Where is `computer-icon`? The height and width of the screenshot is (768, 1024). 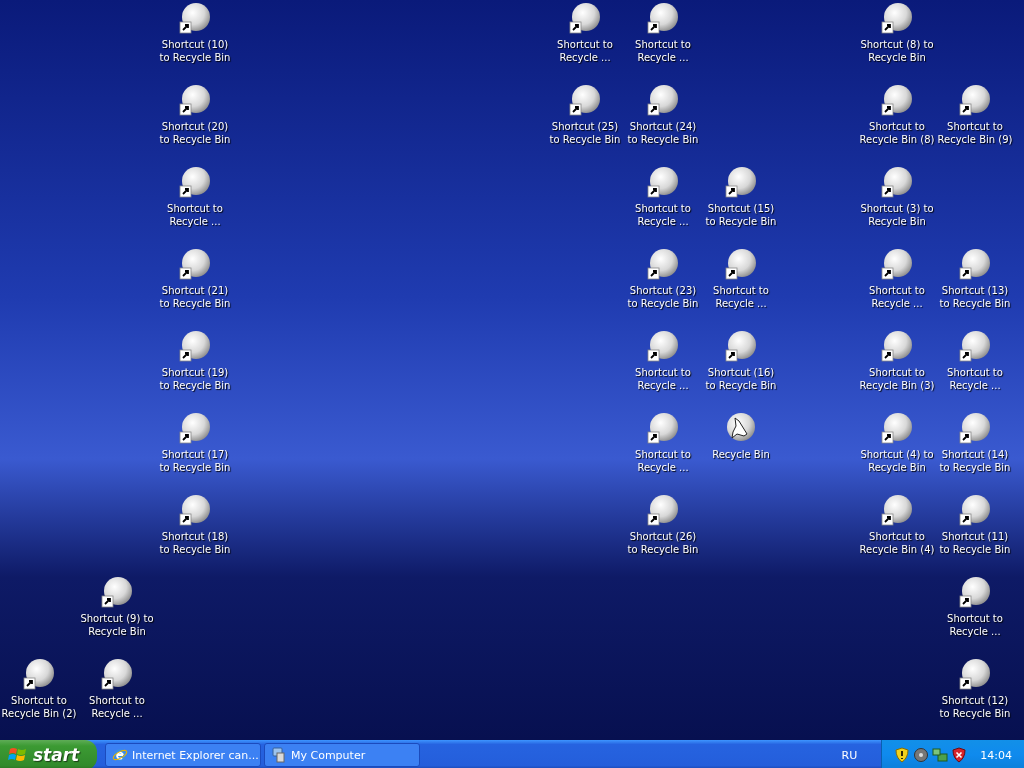
computer-icon is located at coordinates (279, 755).